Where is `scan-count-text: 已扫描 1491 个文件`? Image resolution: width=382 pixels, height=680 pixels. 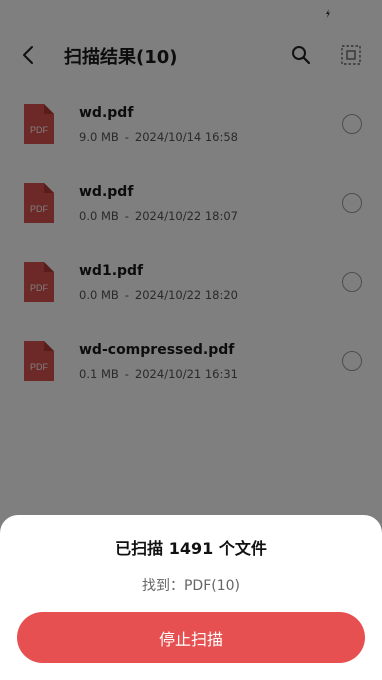 scan-count-text: 已扫描 1491 个文件 is located at coordinates (191, 548).